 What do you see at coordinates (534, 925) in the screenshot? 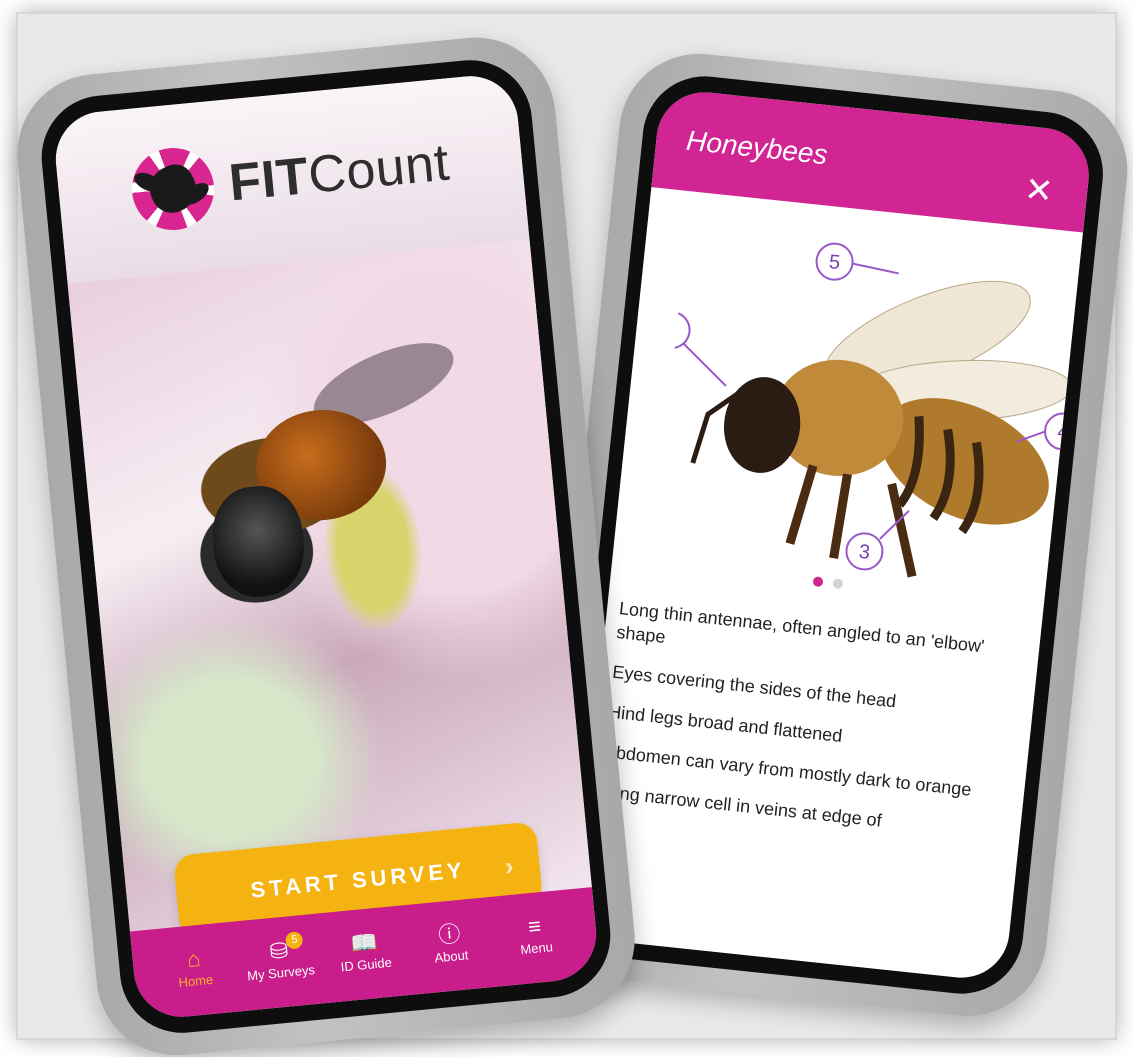
I see `menu-icon: ≡` at bounding box center [534, 925].